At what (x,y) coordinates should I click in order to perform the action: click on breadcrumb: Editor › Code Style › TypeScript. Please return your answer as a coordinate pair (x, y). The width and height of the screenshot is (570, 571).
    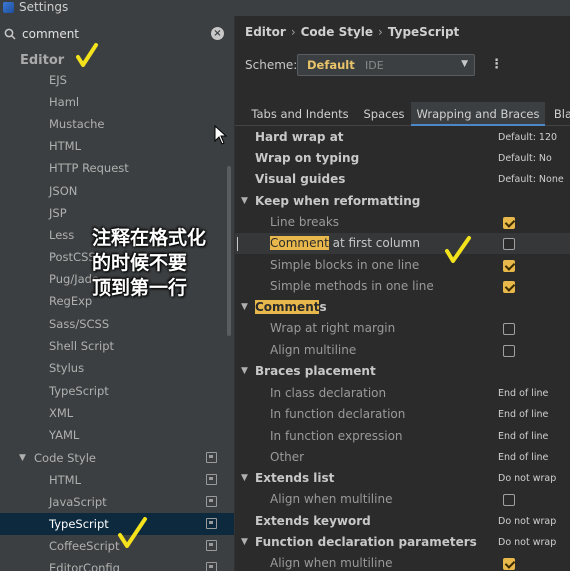
    Looking at the image, I should click on (352, 32).